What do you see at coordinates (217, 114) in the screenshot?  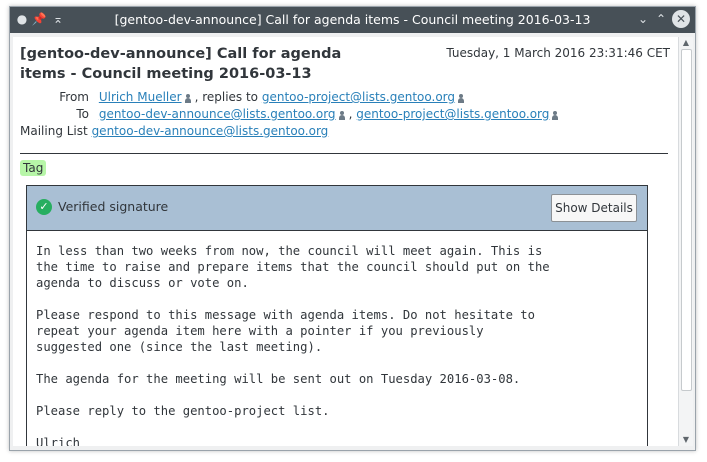 I see `to-link-1: gentoo-dev-announce@lists.gentoo.org` at bounding box center [217, 114].